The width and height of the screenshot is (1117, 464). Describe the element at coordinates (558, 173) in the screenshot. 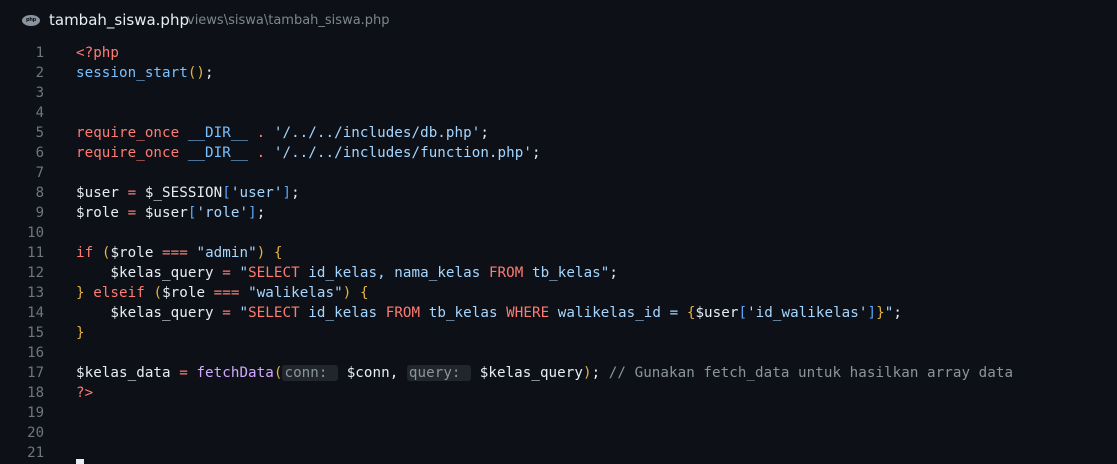

I see `code-line: 7` at that location.